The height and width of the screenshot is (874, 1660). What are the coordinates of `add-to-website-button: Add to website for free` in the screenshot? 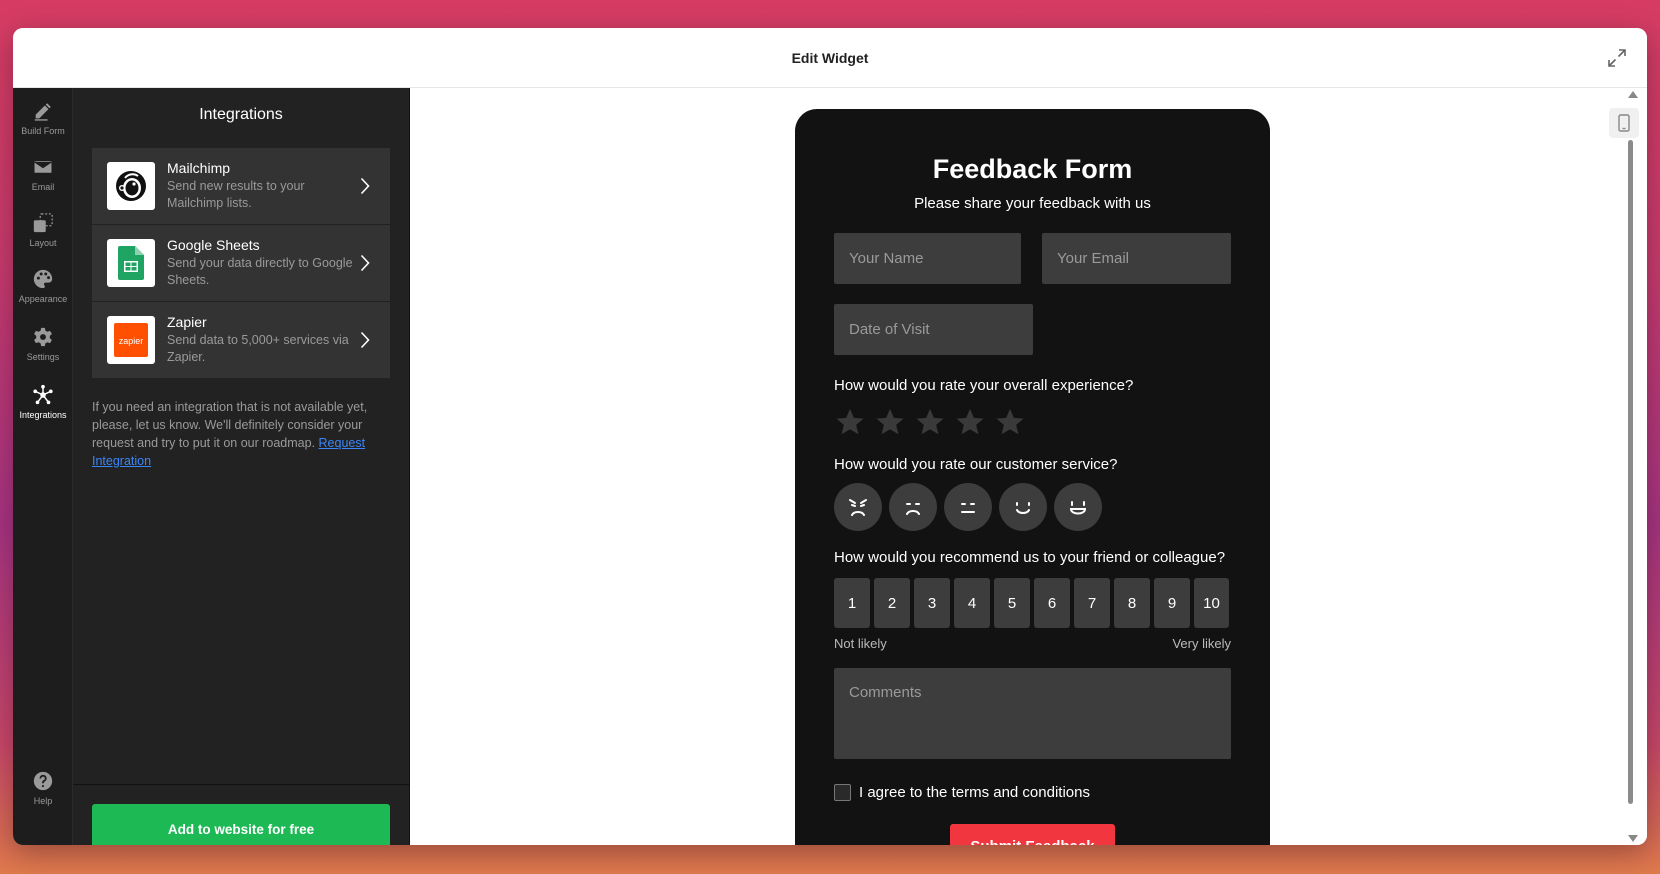 It's located at (241, 824).